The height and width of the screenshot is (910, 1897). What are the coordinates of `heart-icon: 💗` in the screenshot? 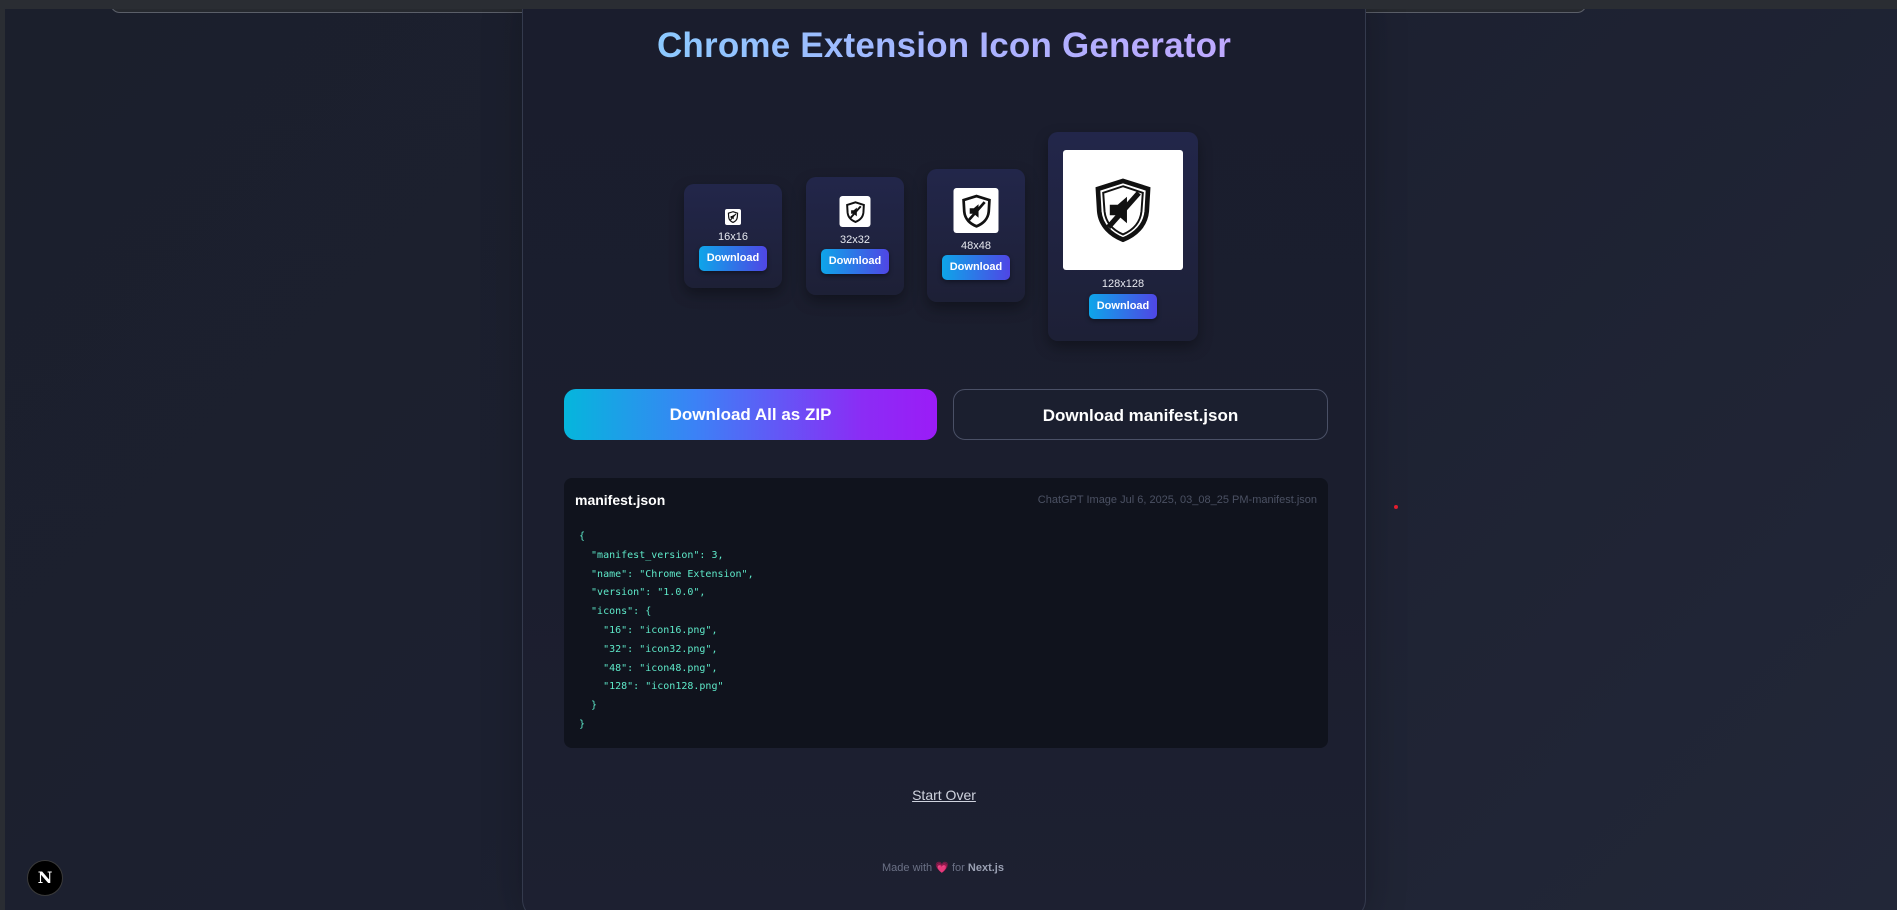 It's located at (942, 868).